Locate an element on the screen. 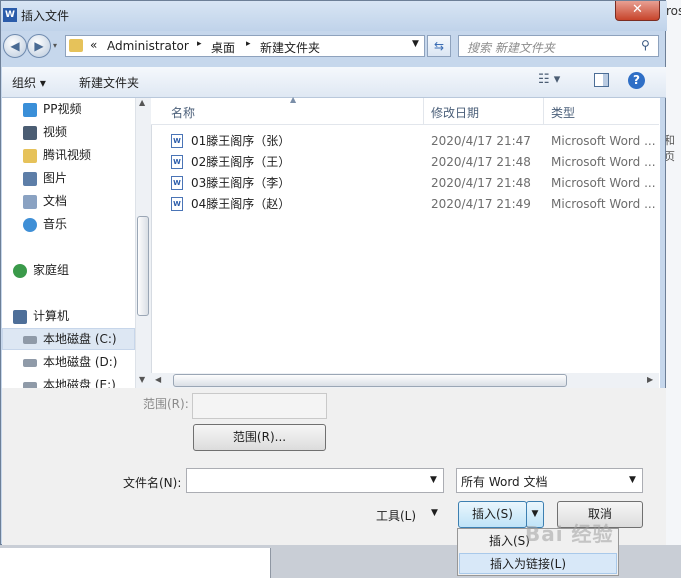 The width and height of the screenshot is (681, 578). sidebar-item-videos: 视频 is located at coordinates (45, 132).